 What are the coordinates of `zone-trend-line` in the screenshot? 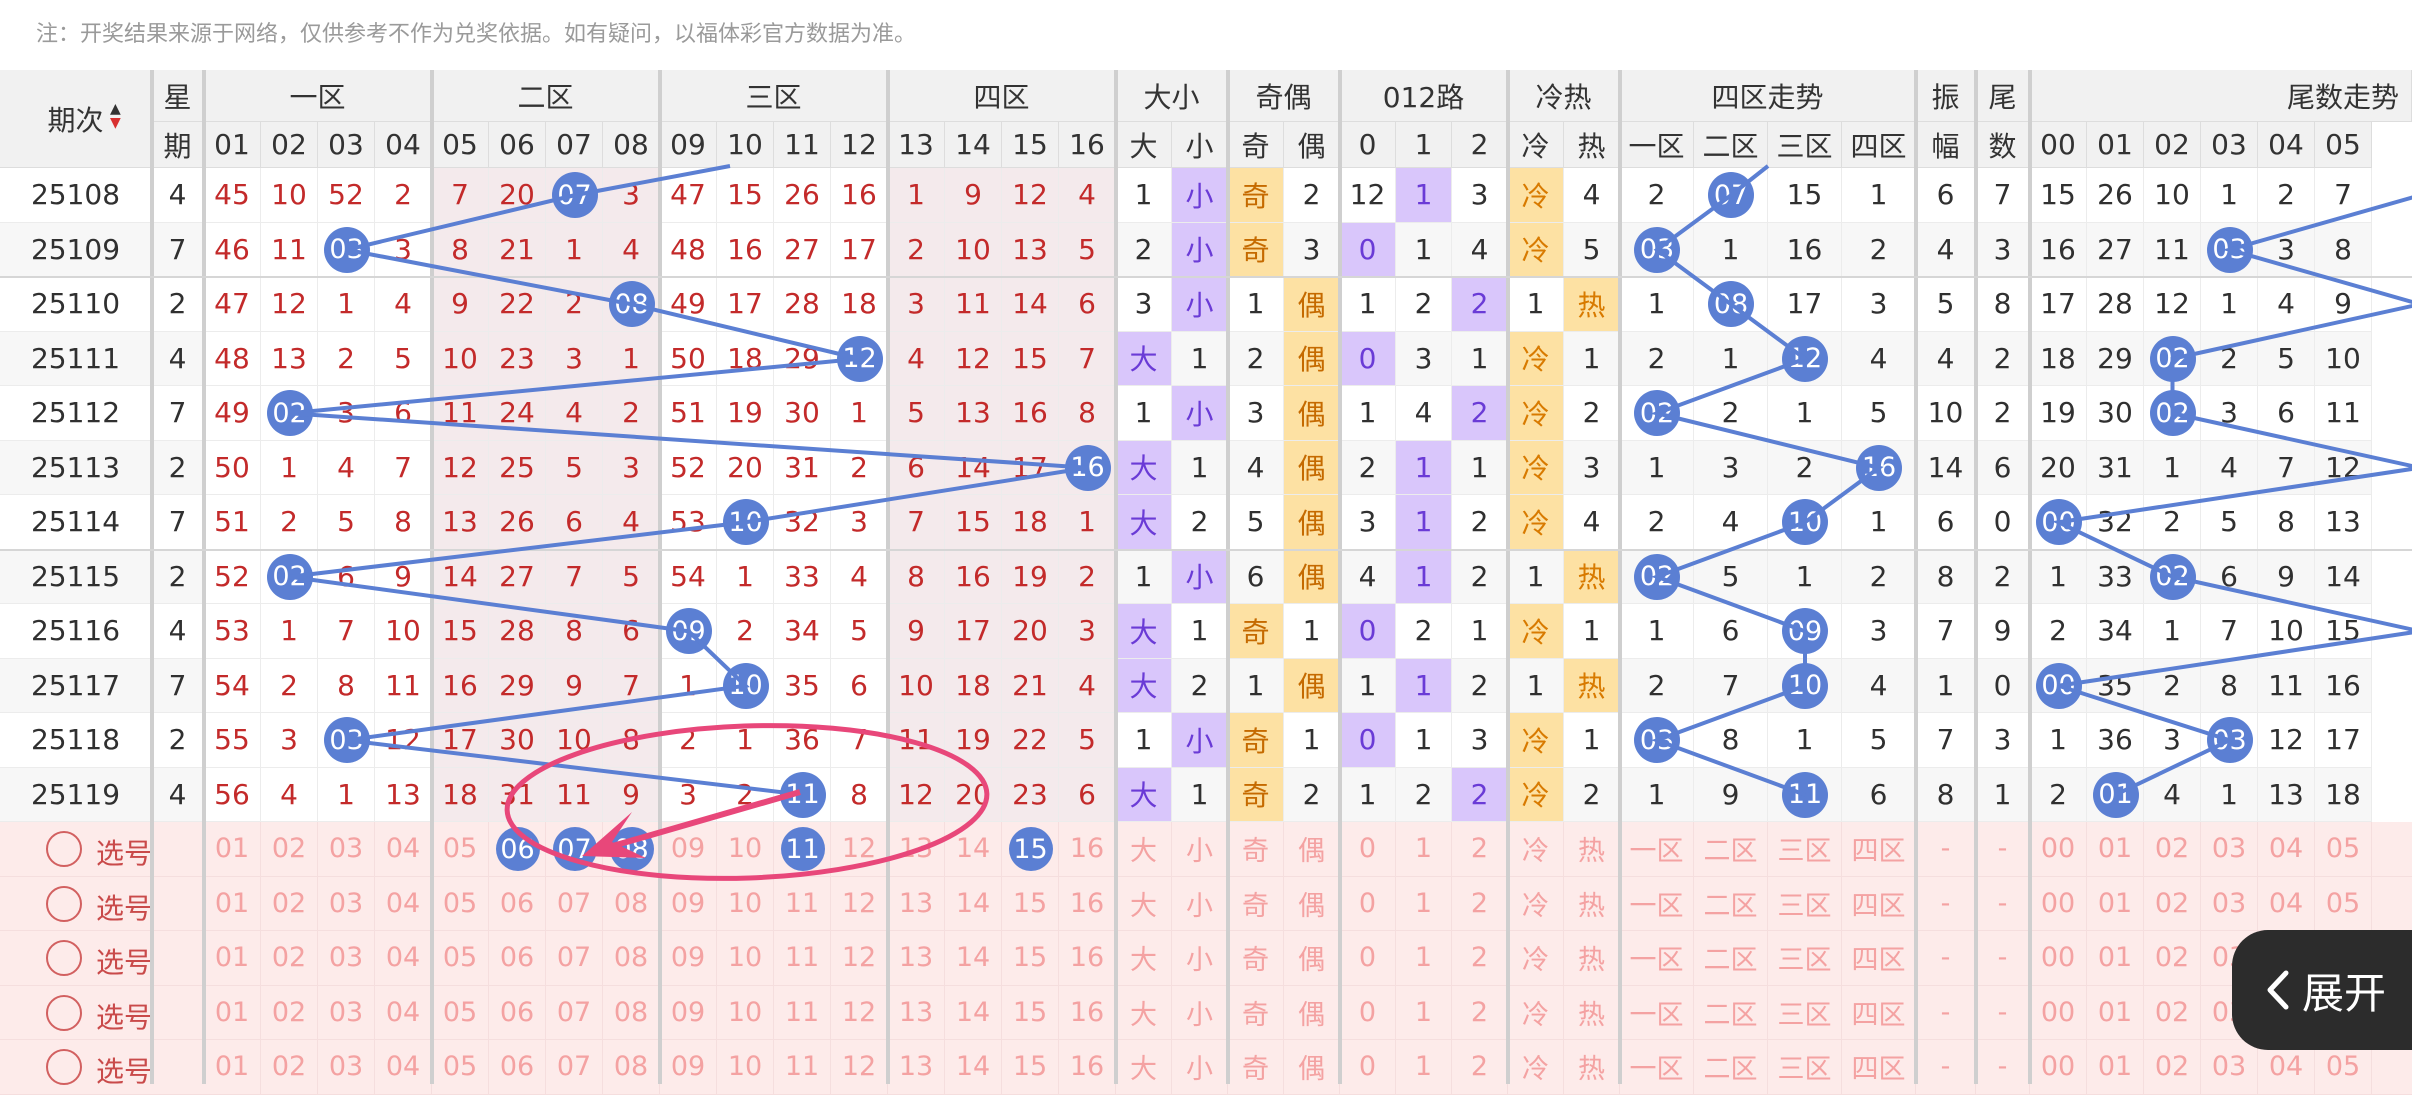 It's located at (1768, 480).